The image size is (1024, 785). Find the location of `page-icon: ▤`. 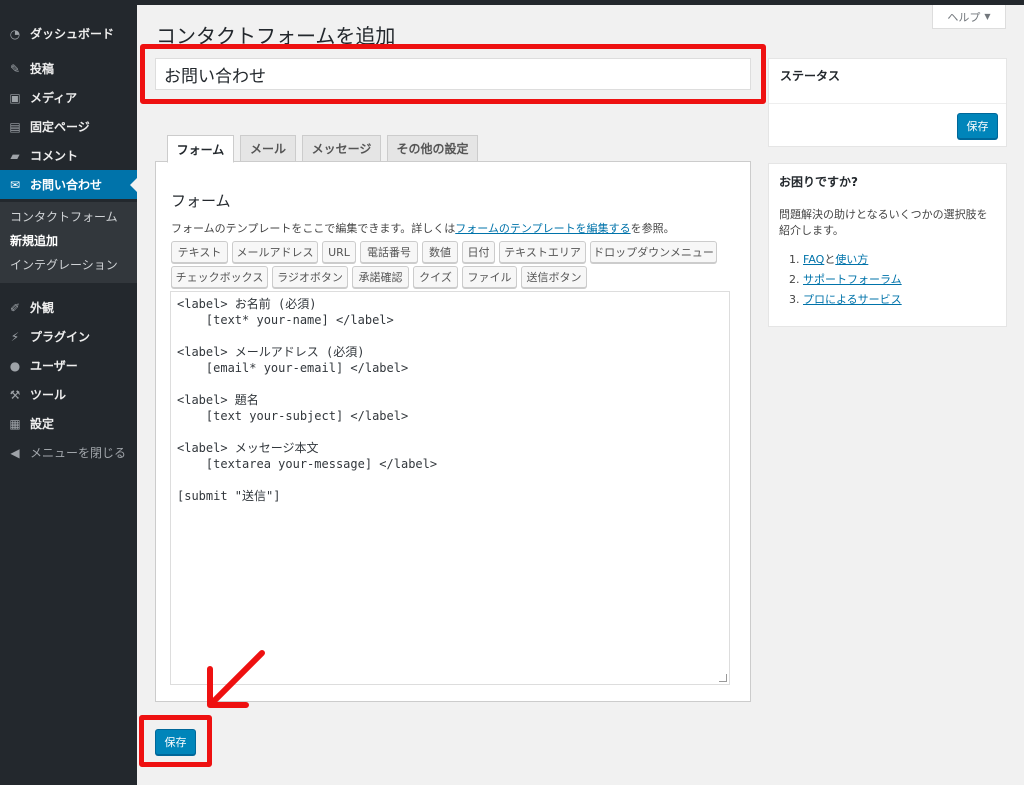

page-icon: ▤ is located at coordinates (15, 126).